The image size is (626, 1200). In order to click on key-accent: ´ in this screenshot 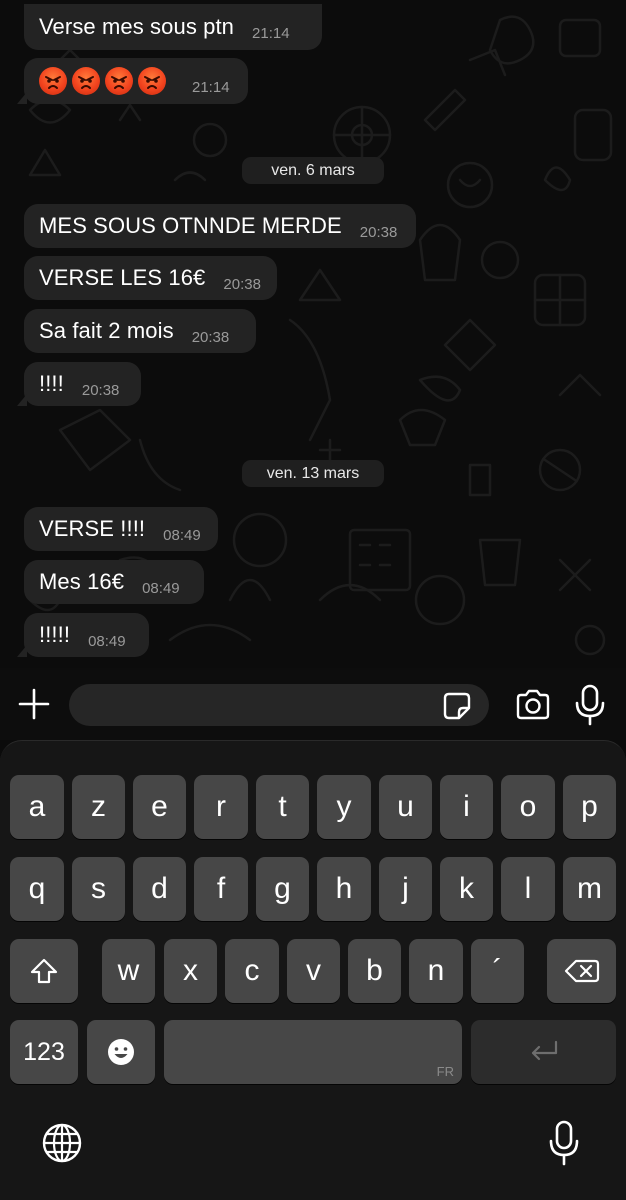, I will do `click(497, 971)`.